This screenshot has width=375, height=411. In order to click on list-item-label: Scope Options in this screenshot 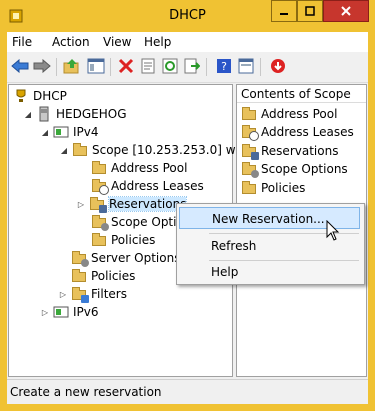, I will do `click(304, 169)`.